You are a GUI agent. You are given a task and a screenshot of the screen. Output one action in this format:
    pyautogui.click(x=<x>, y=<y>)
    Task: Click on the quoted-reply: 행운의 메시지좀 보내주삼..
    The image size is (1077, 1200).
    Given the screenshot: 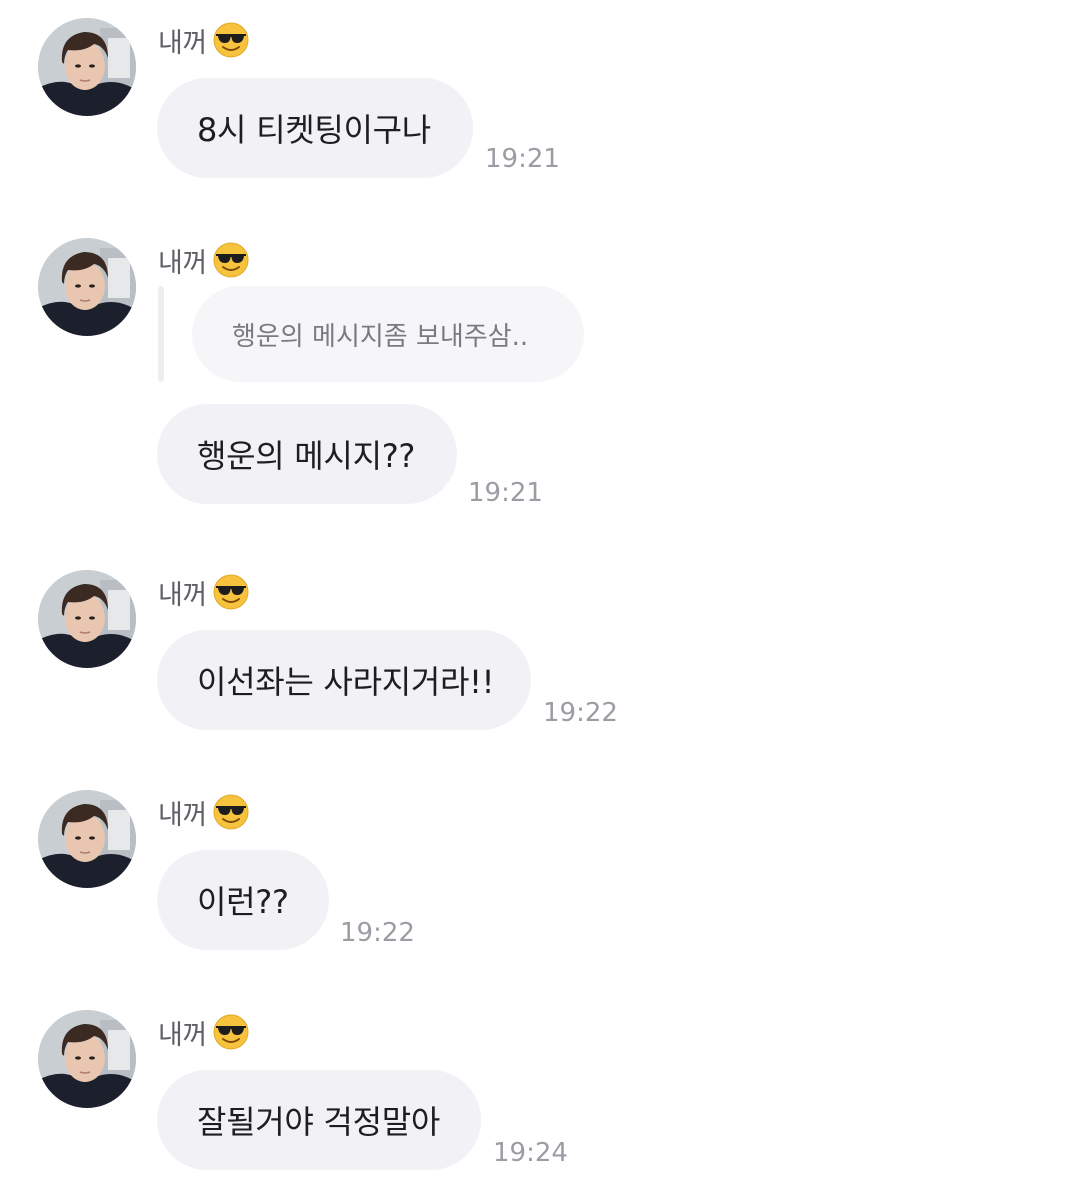 What is the action you would take?
    pyautogui.click(x=388, y=334)
    